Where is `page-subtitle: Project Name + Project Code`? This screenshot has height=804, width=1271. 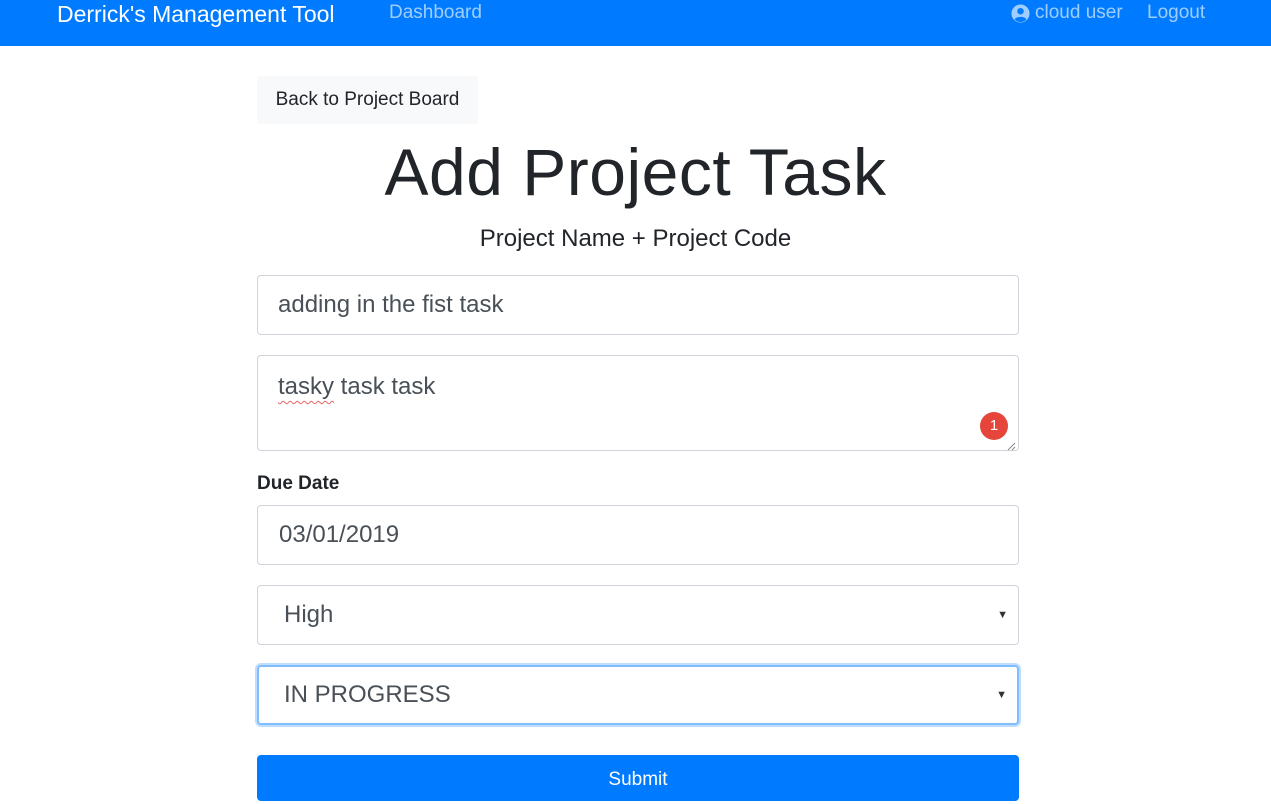 page-subtitle: Project Name + Project Code is located at coordinates (635, 238).